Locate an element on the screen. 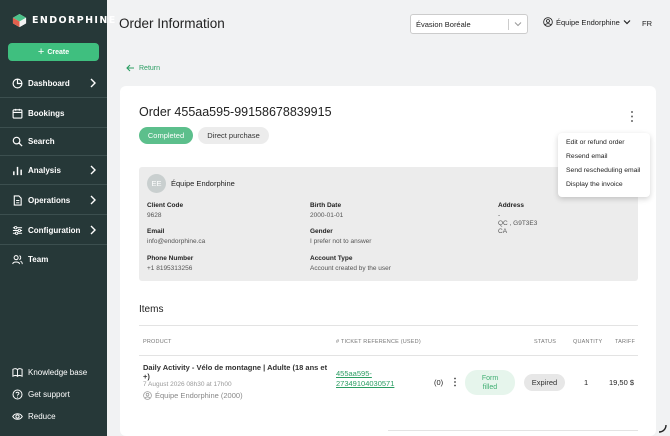  sidebar-item-knowledge-base: Knowledge base is located at coordinates (53, 372).